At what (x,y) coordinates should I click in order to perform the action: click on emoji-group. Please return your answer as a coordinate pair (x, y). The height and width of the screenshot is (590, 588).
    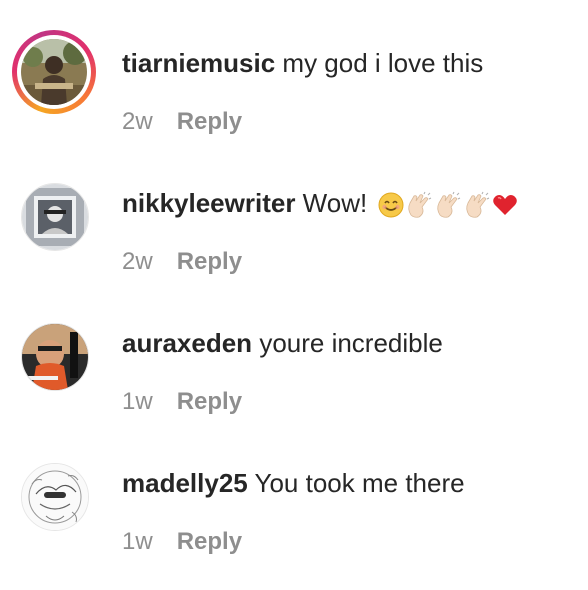
    Looking at the image, I should click on (448, 205).